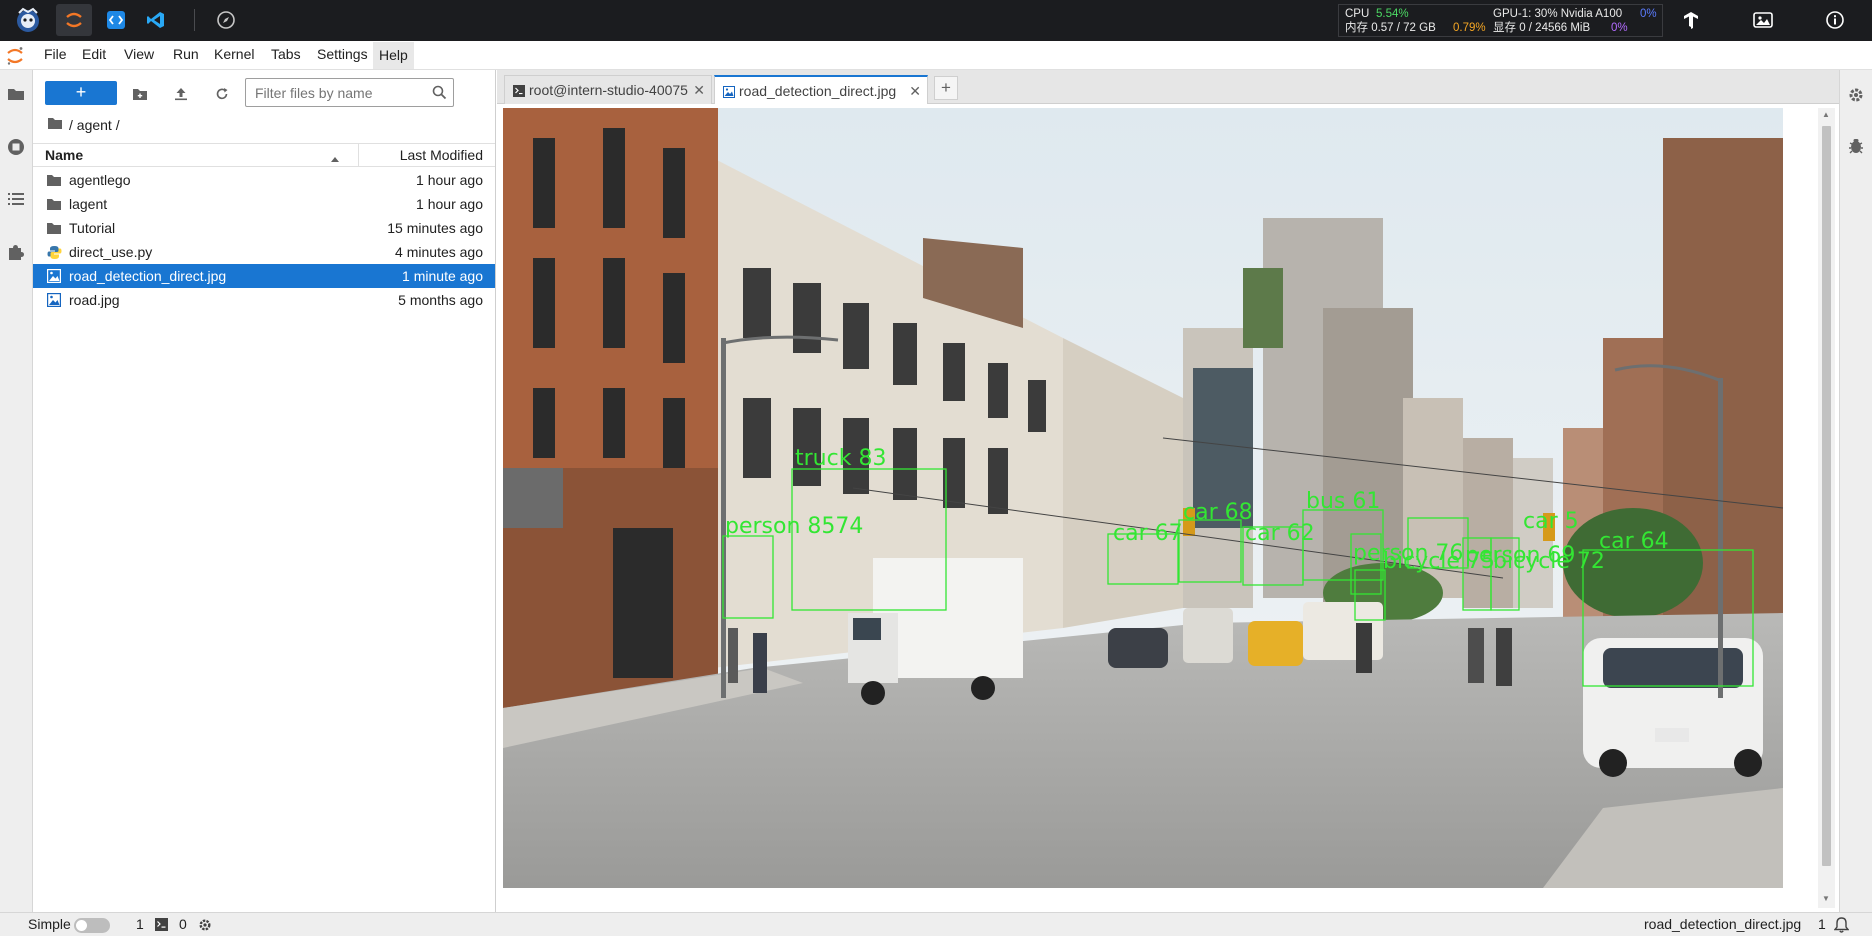 The width and height of the screenshot is (1872, 936). What do you see at coordinates (183, 924) in the screenshot?
I see `kernels-count: 0` at bounding box center [183, 924].